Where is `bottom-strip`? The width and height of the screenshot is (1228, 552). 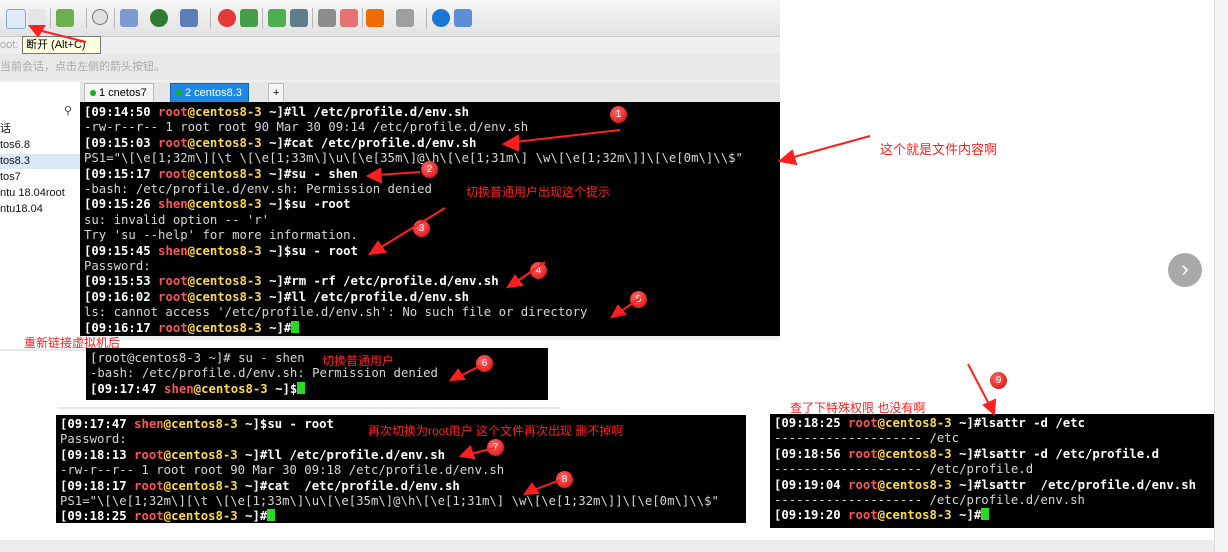
bottom-strip is located at coordinates (607, 546).